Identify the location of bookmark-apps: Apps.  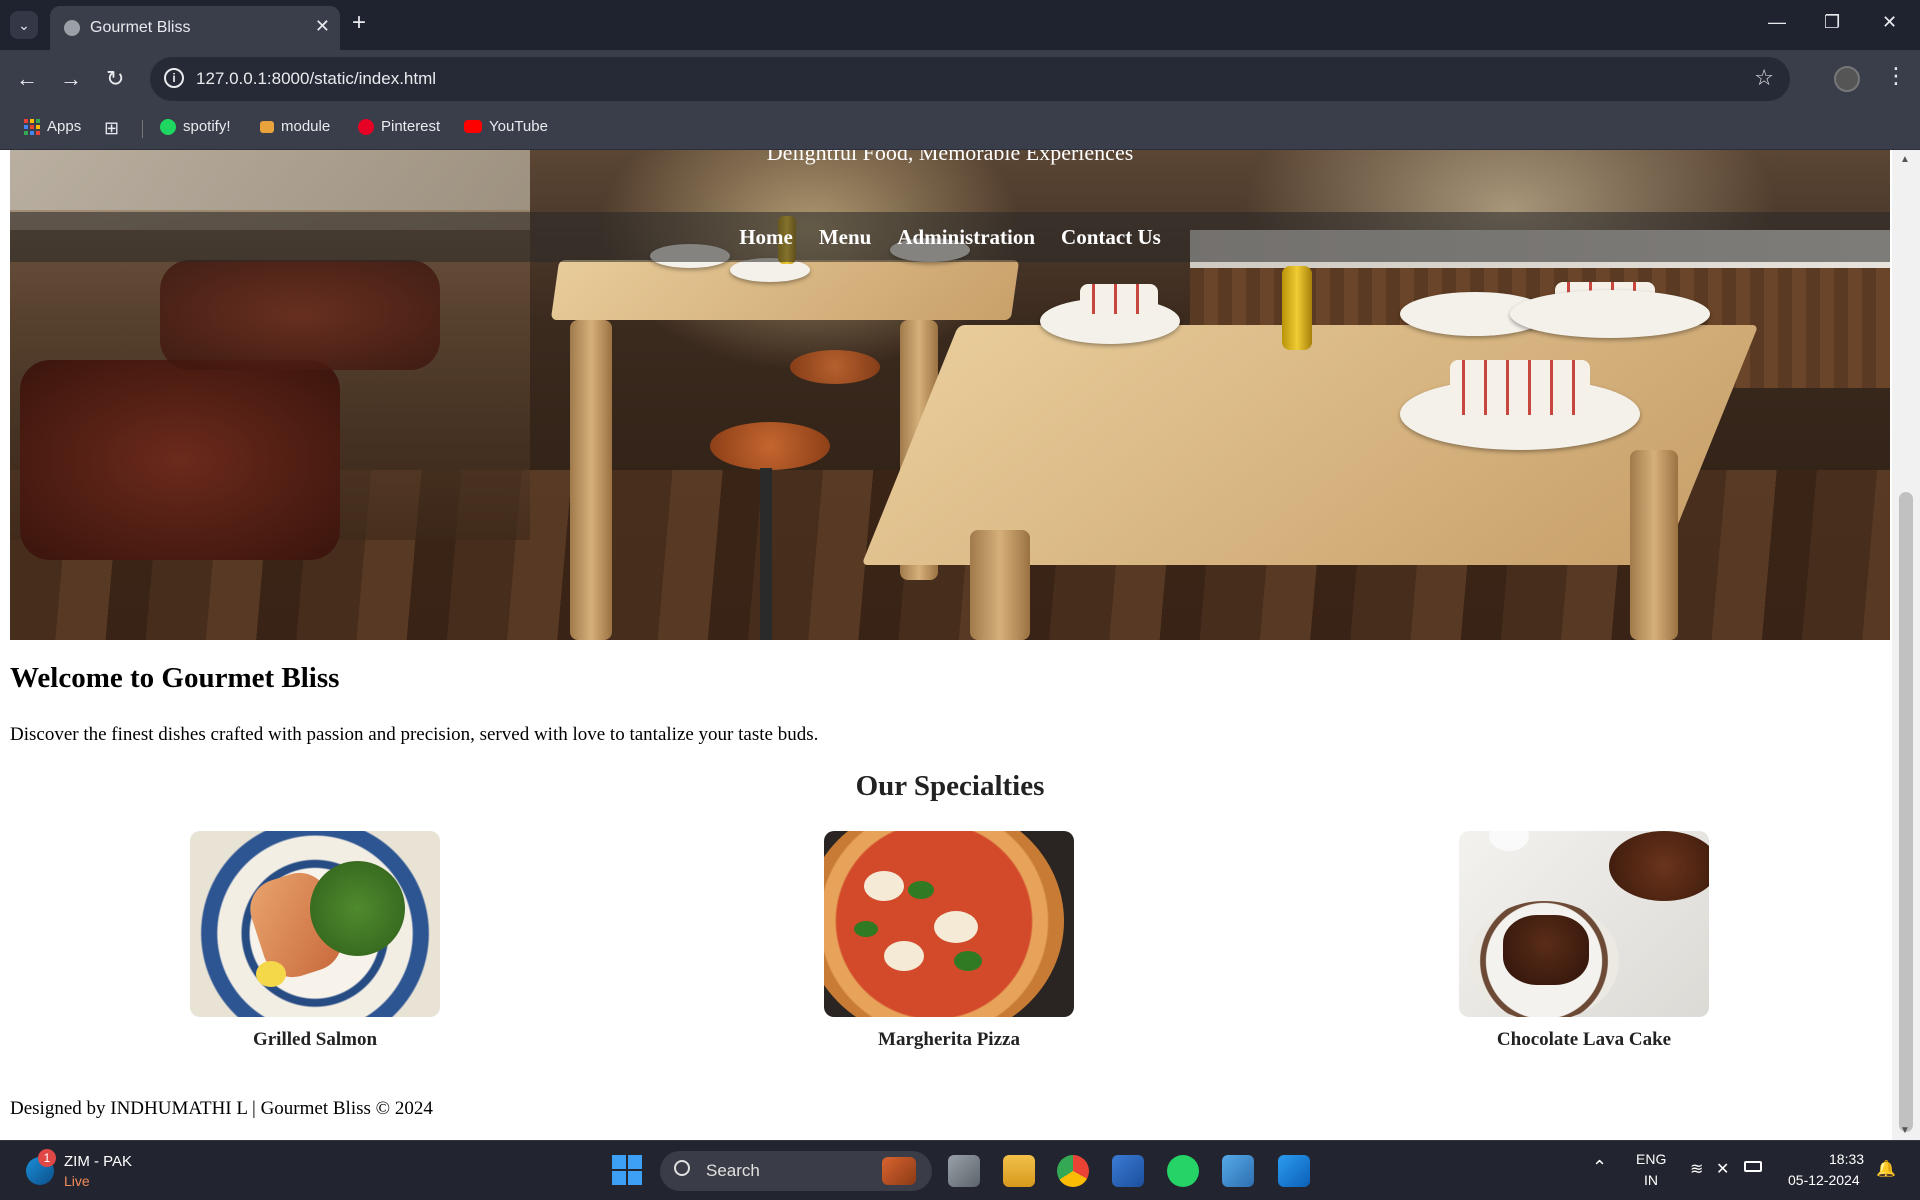
(52, 126).